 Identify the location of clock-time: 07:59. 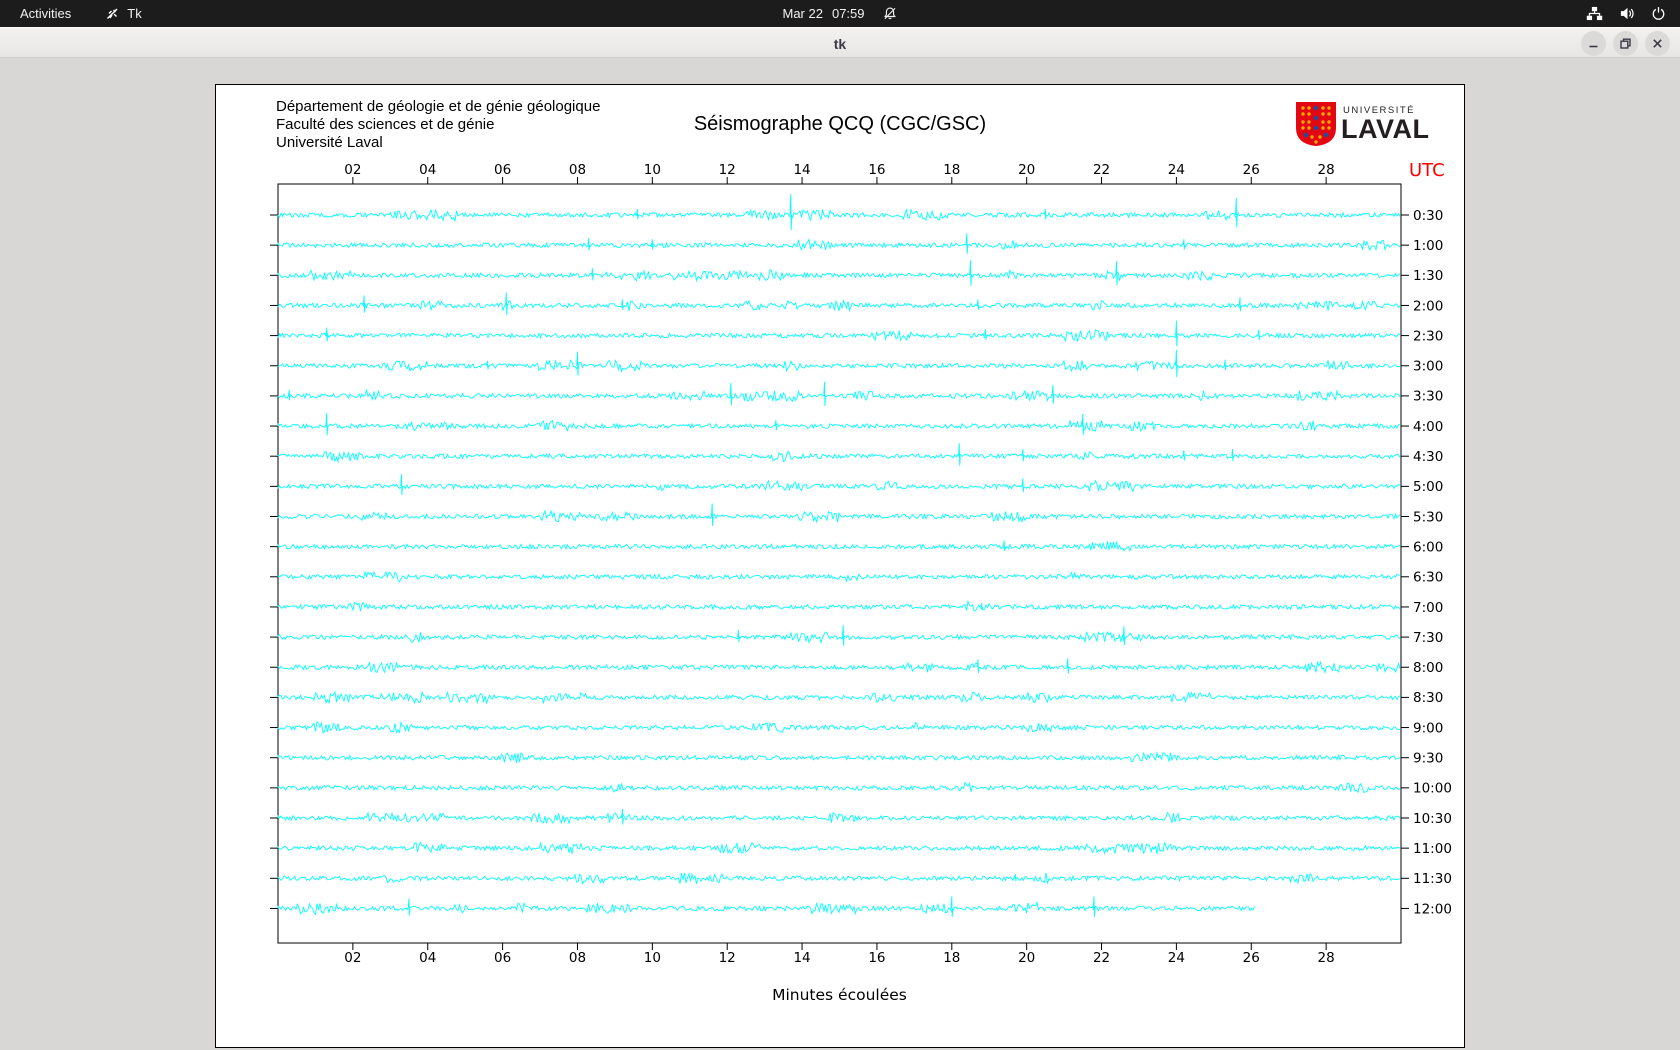
(848, 13).